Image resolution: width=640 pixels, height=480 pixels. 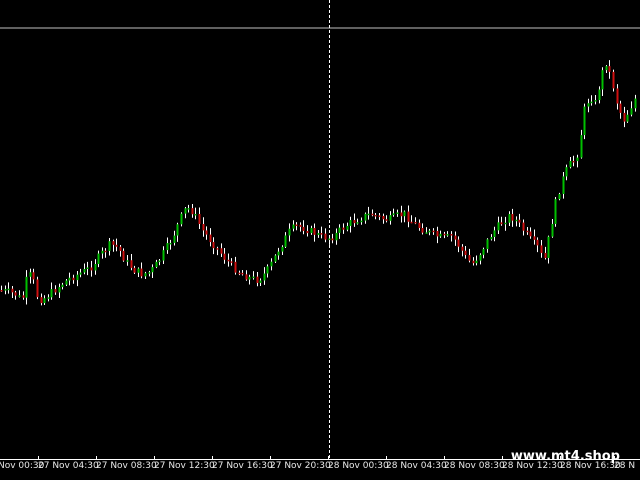 What do you see at coordinates (68, 466) in the screenshot?
I see `time-tick-label: 27 Nov 04:30` at bounding box center [68, 466].